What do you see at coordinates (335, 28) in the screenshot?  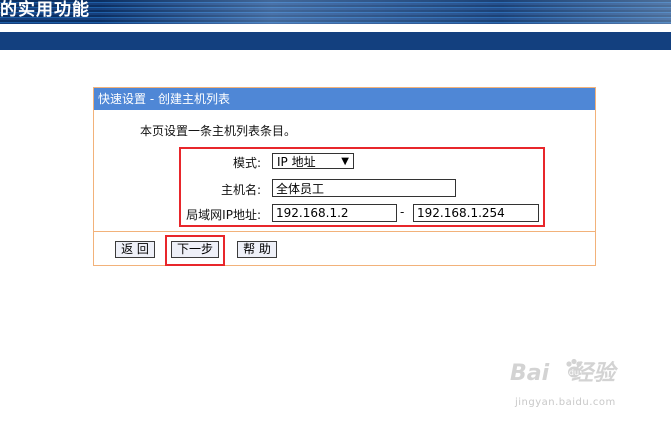 I see `banner-gap` at bounding box center [335, 28].